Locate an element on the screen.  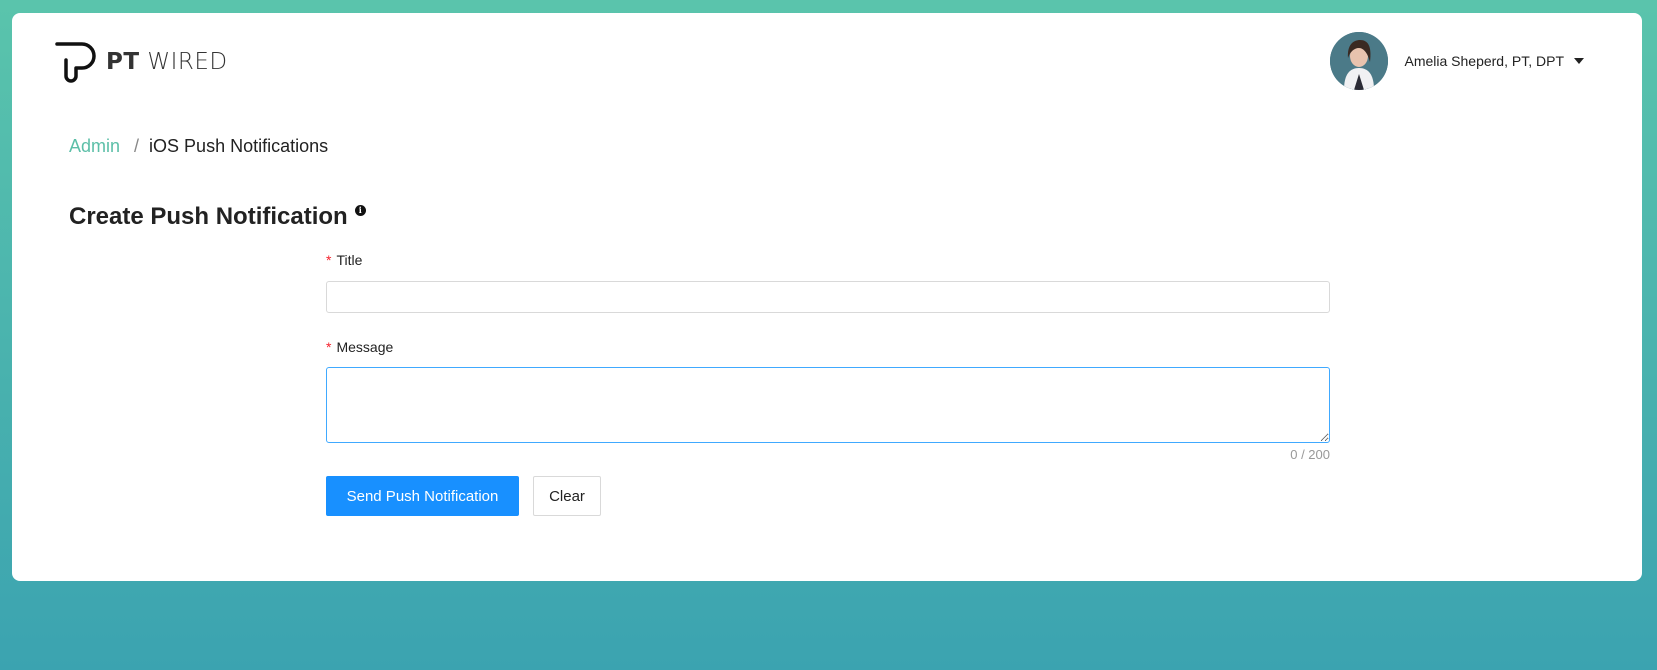
logo-text: PT WIRED is located at coordinates (167, 62).